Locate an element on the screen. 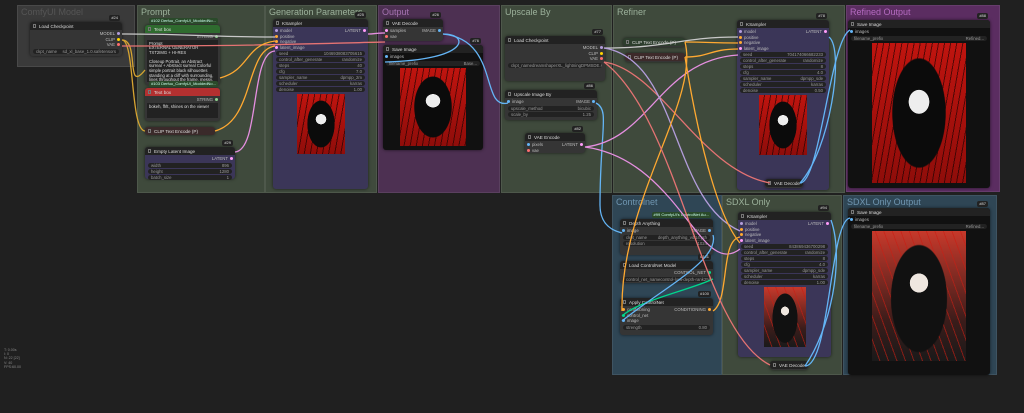 This screenshot has width=1024, height=413. widget-sampler-name: sampler_name dpmpp_sde is located at coordinates (784, 270).